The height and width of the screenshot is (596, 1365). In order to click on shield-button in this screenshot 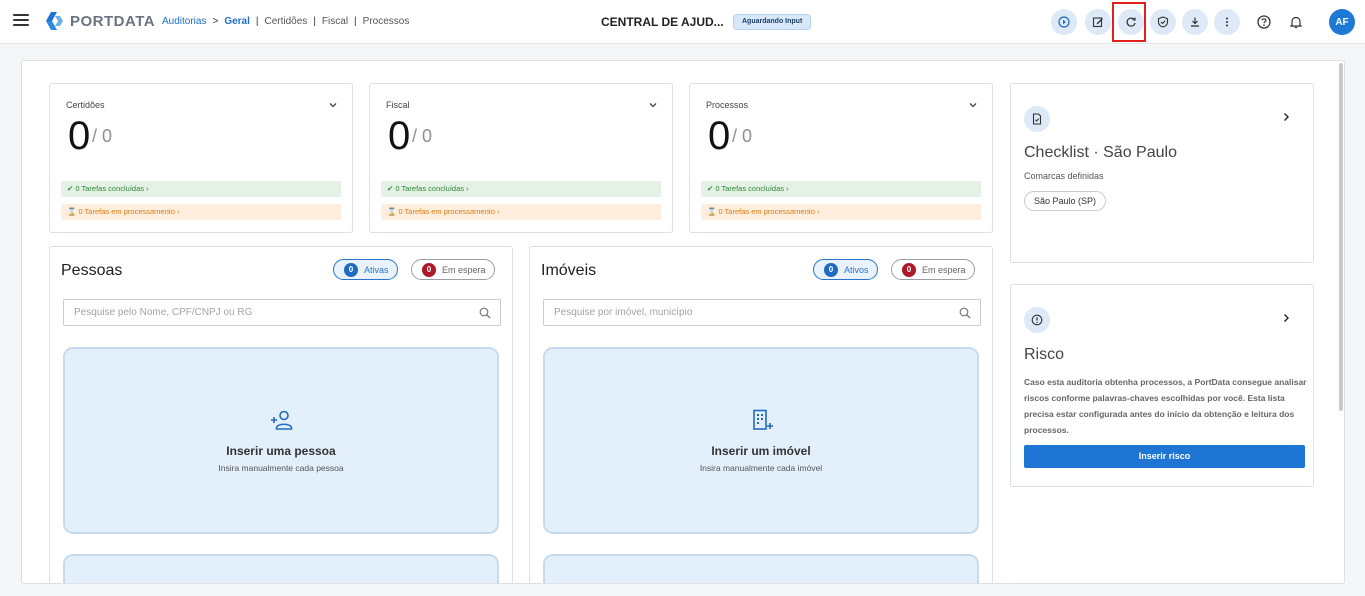, I will do `click(1163, 22)`.